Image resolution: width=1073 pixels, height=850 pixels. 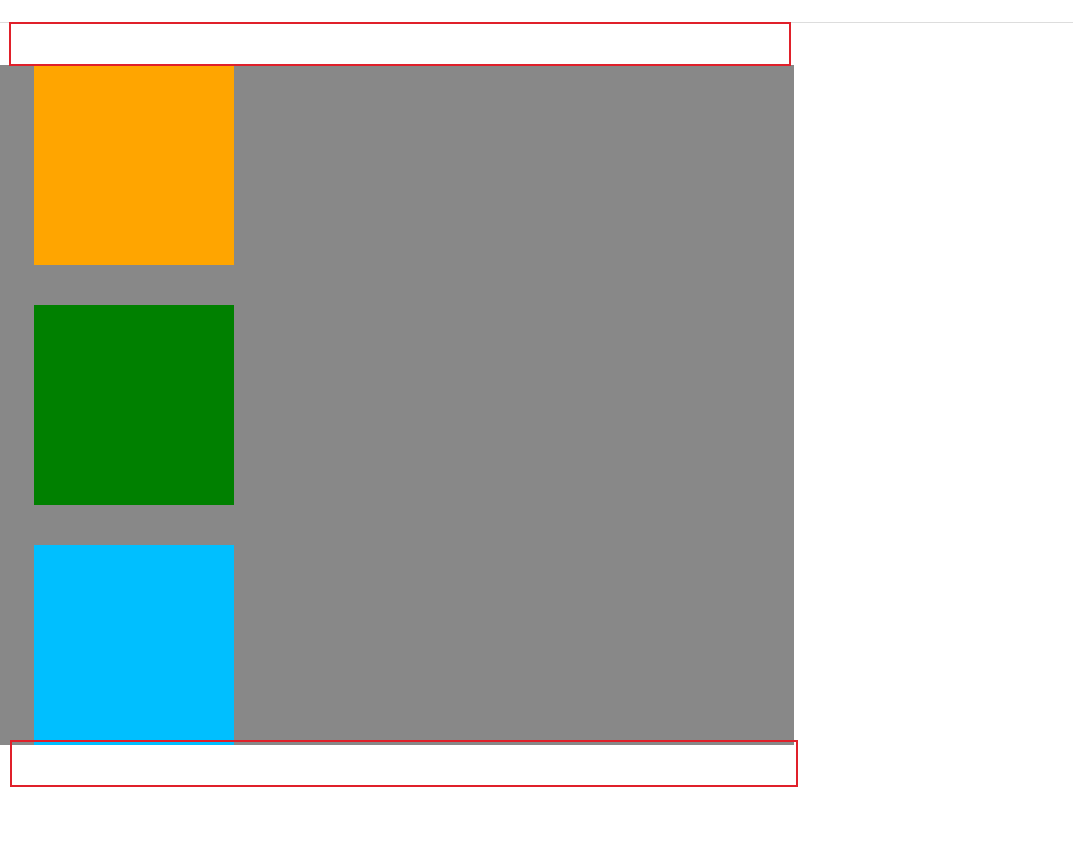 I want to click on bottom-highlight-box, so click(x=404, y=763).